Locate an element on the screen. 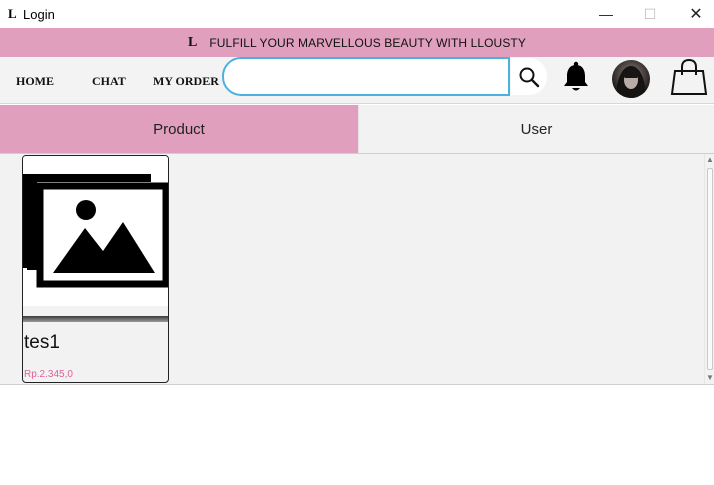 This screenshot has width=714, height=485. search-button is located at coordinates (529, 76).